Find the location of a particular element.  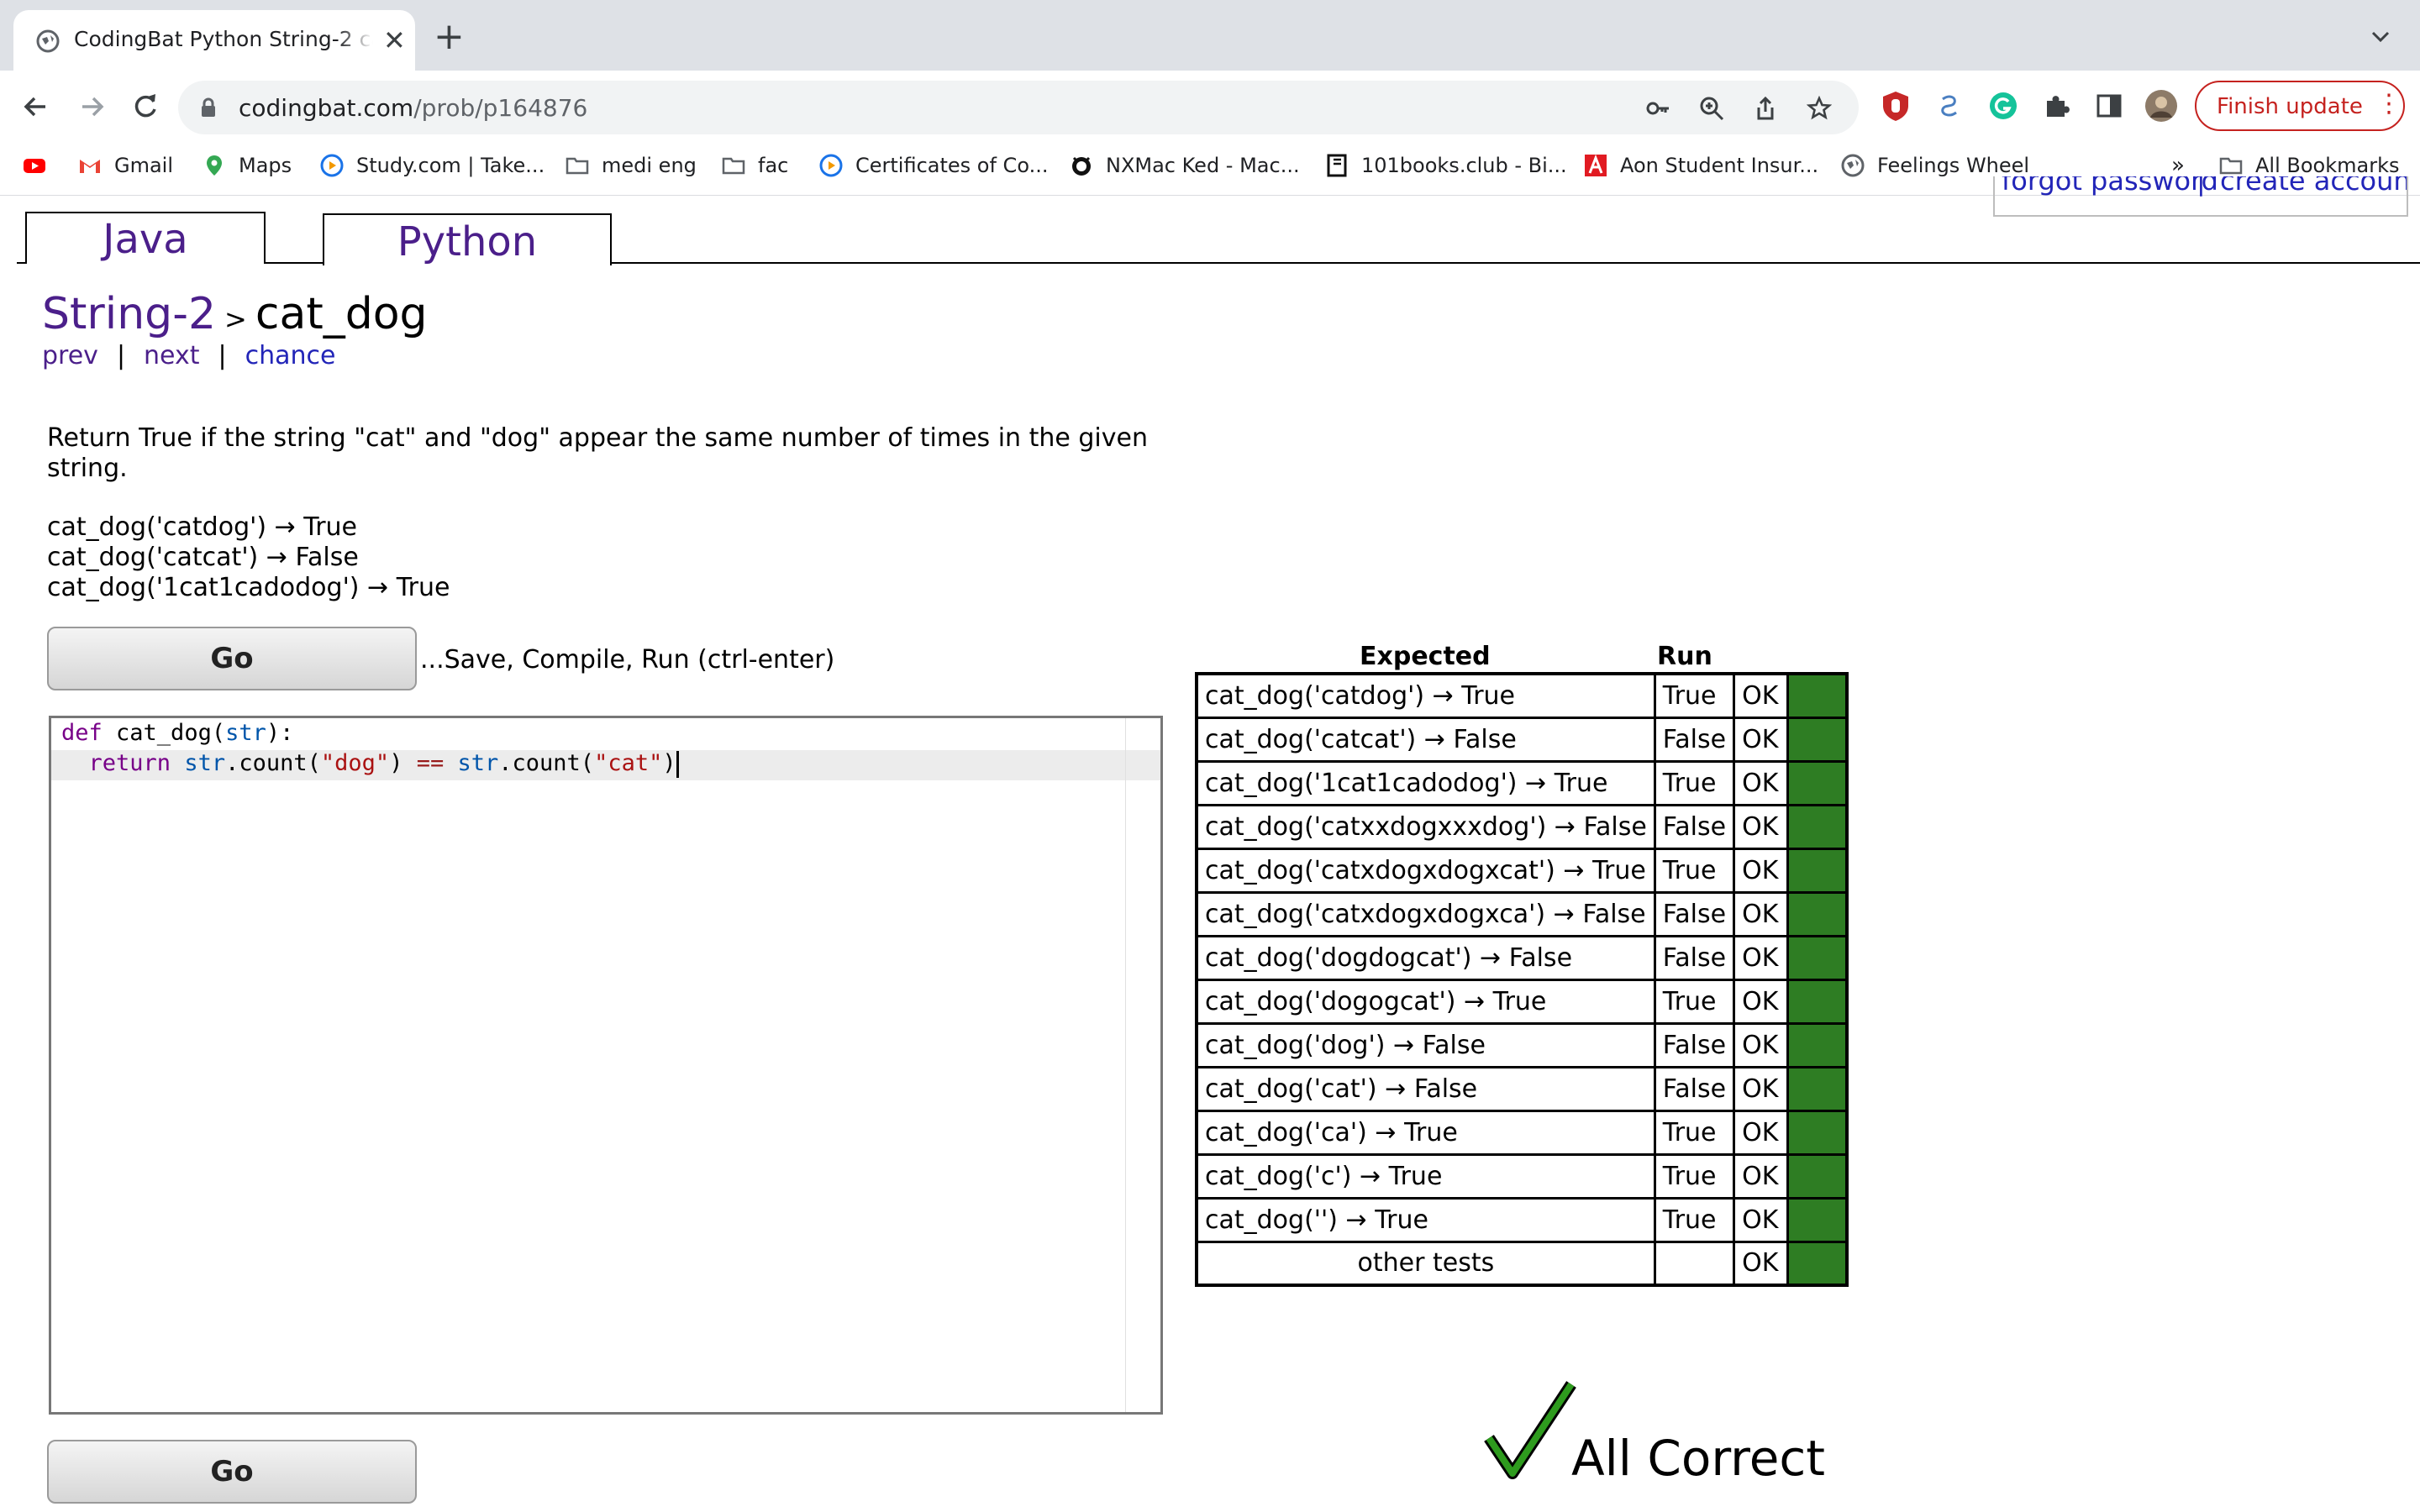

finish-update-button: Finish update ⋮ is located at coordinates (2300, 106).